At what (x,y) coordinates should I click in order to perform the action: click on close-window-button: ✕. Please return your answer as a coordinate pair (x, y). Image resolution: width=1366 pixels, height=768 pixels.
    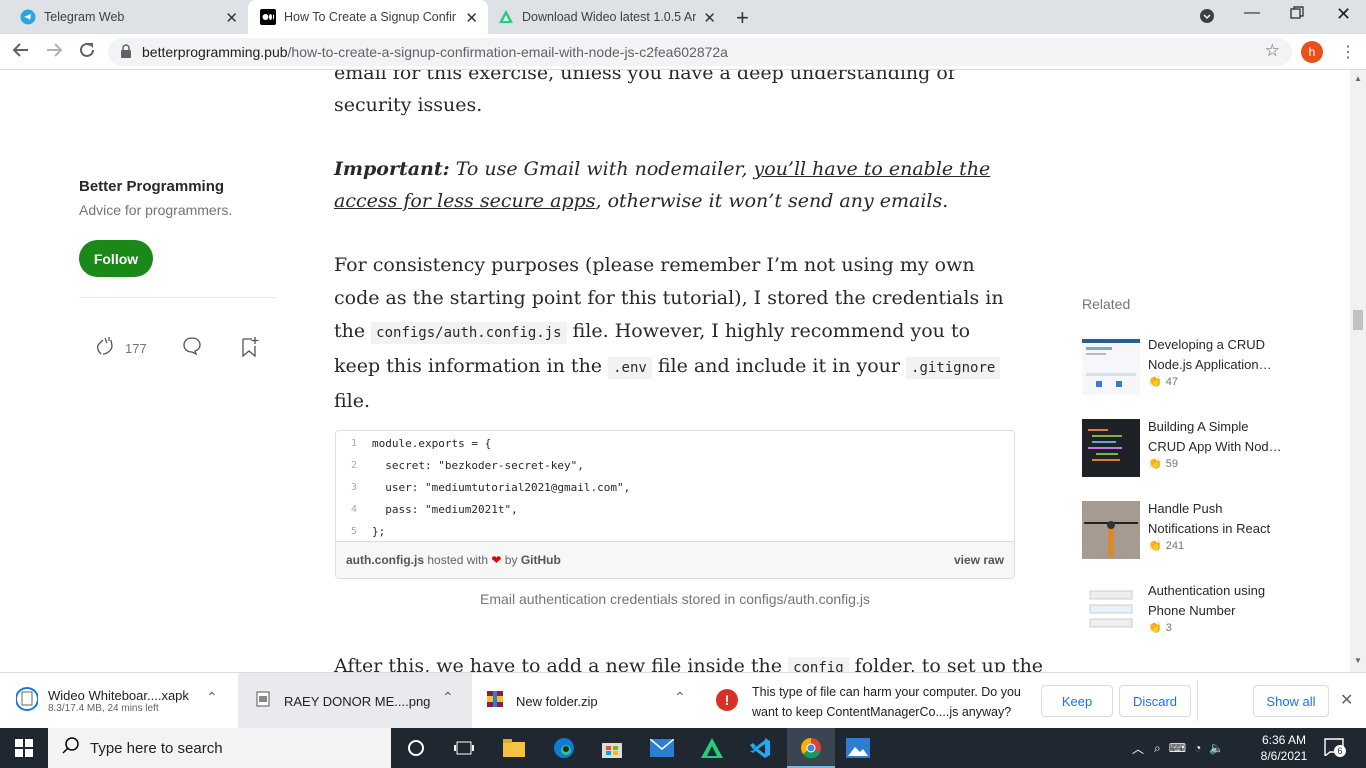
    Looking at the image, I should click on (1343, 14).